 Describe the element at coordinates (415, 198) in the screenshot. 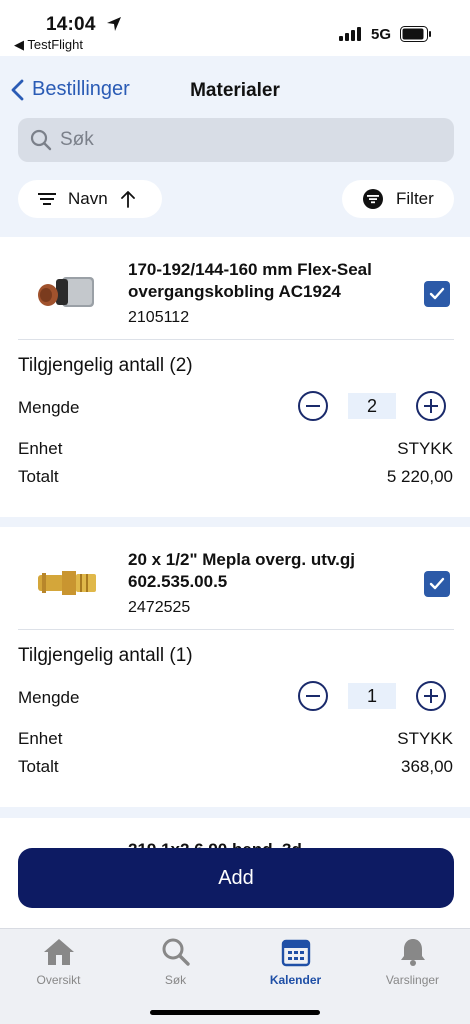

I see `filter-label: Filter` at that location.